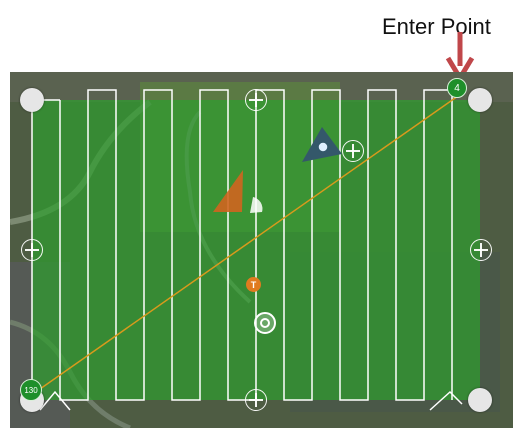 This screenshot has width=513, height=428. Describe the element at coordinates (253, 284) in the screenshot. I see `home-marker: T` at that location.